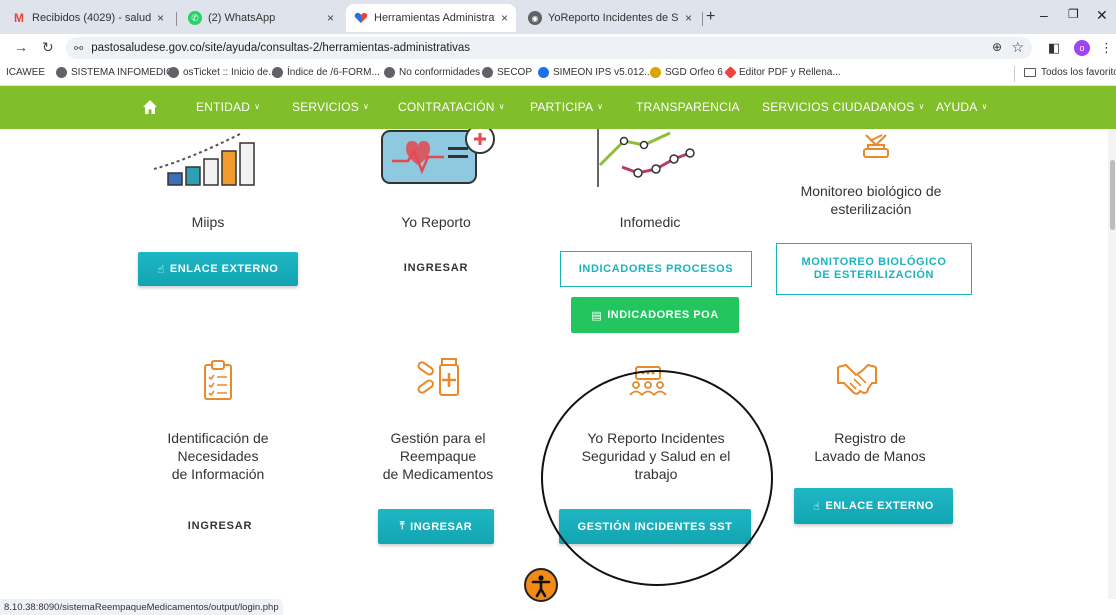 This screenshot has width=1116, height=615. I want to click on meeting-group-icon, so click(648, 381).